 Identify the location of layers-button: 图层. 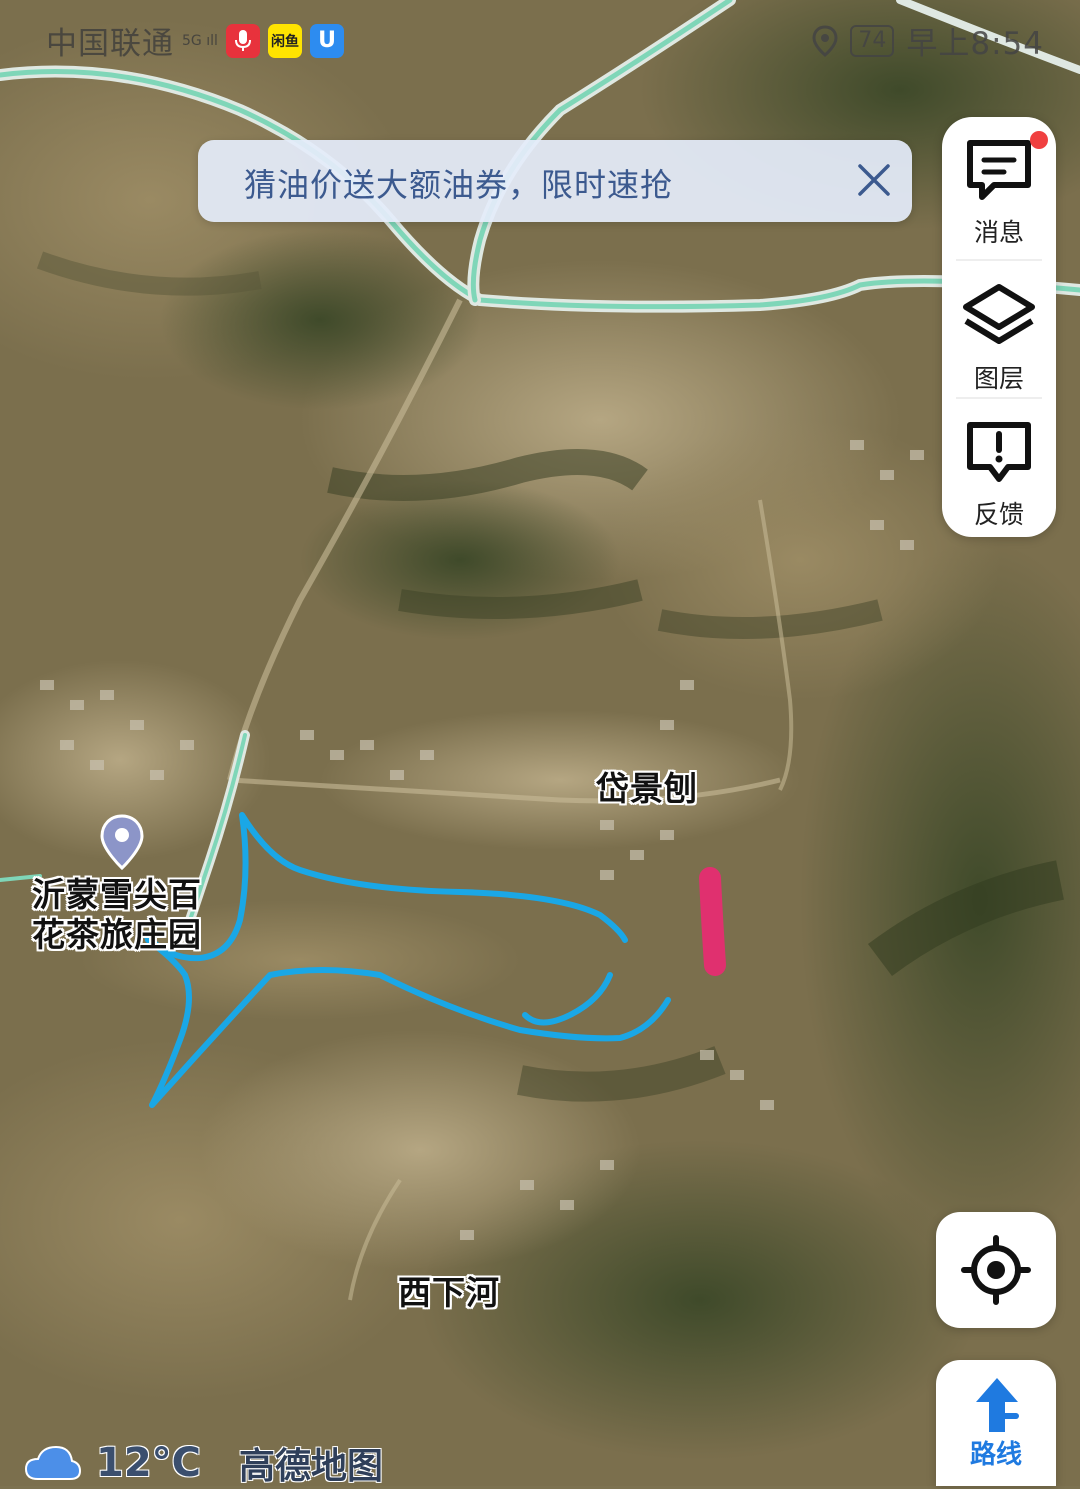
(999, 331).